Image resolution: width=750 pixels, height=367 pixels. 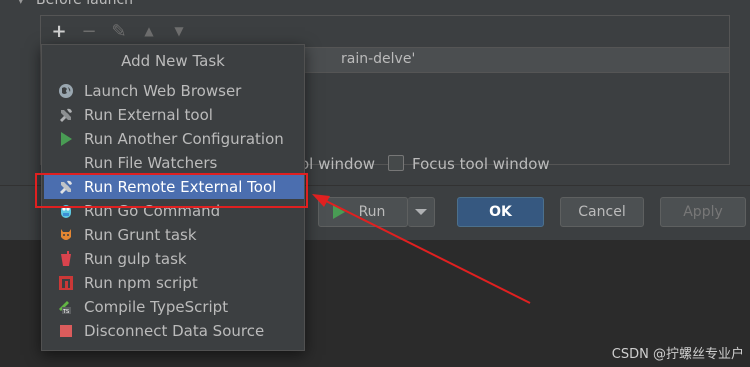 I want to click on menu-item-label: Launch Web Browser, so click(x=163, y=91).